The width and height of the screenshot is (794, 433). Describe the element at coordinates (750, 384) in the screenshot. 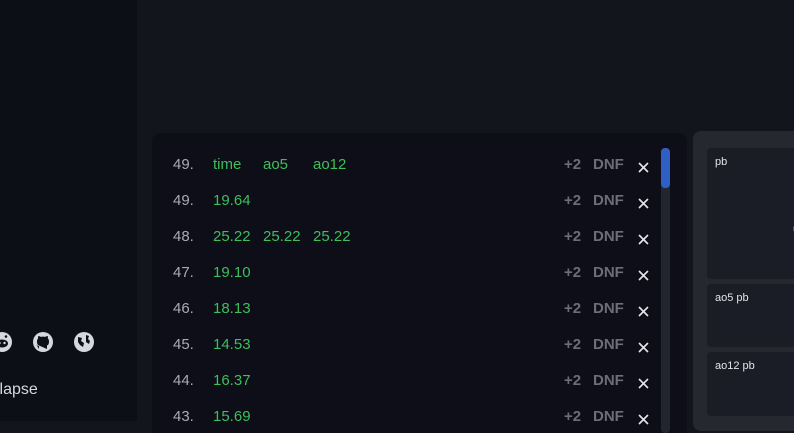

I see `ao12-pb-card: ao12 pb` at that location.